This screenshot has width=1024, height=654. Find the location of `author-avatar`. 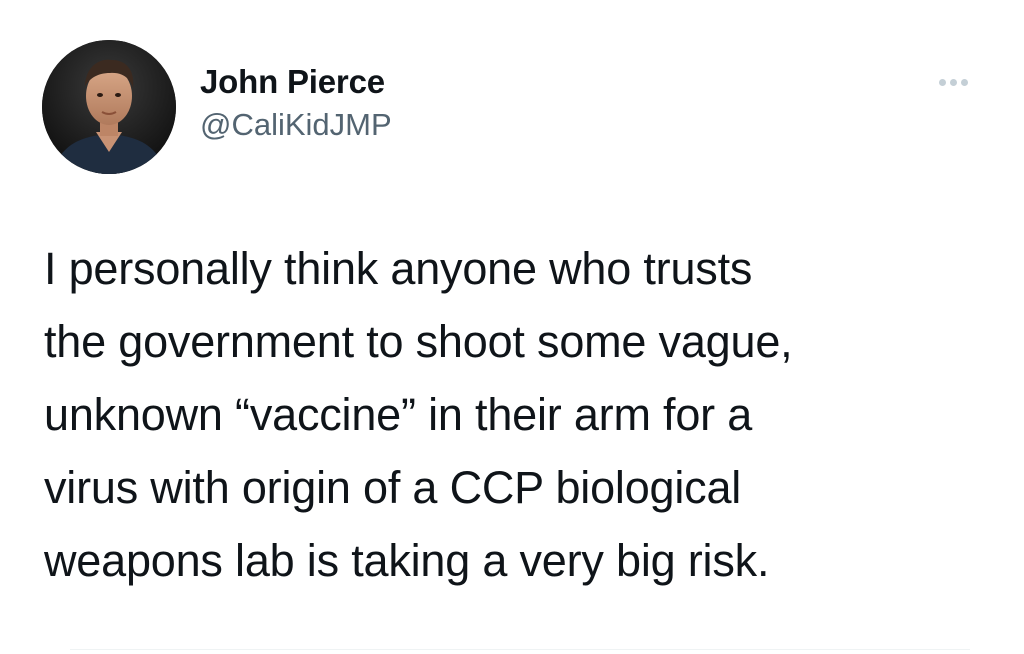

author-avatar is located at coordinates (109, 107).